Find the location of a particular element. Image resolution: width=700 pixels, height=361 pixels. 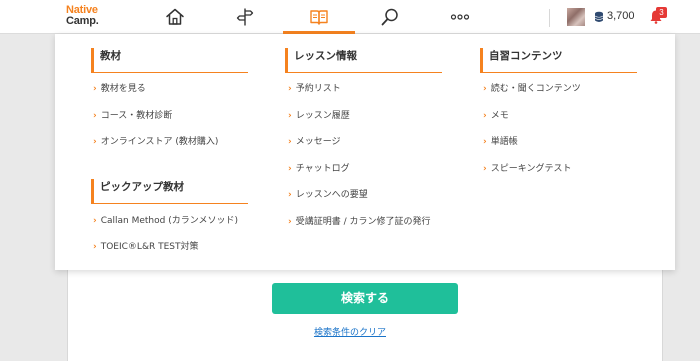

more-icon is located at coordinates (460, 17).